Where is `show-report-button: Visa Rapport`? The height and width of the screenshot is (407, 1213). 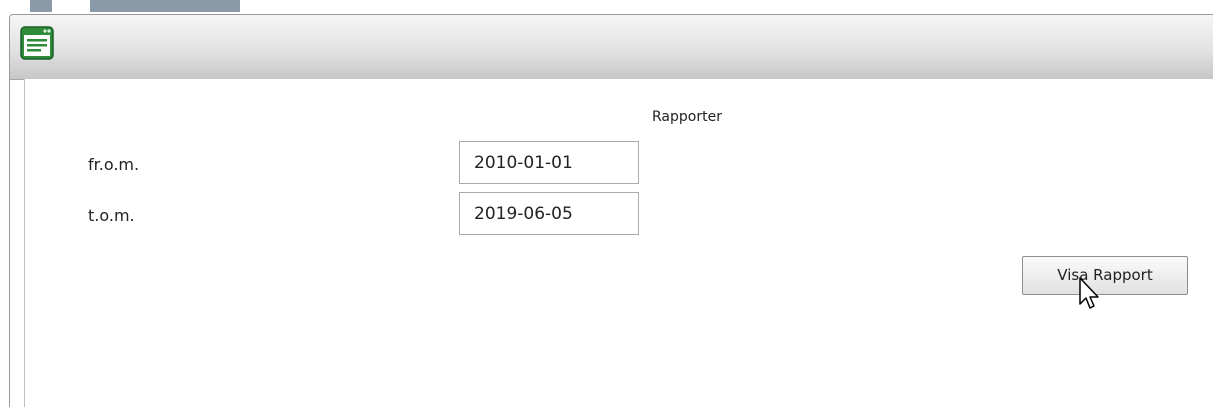 show-report-button: Visa Rapport is located at coordinates (1105, 275).